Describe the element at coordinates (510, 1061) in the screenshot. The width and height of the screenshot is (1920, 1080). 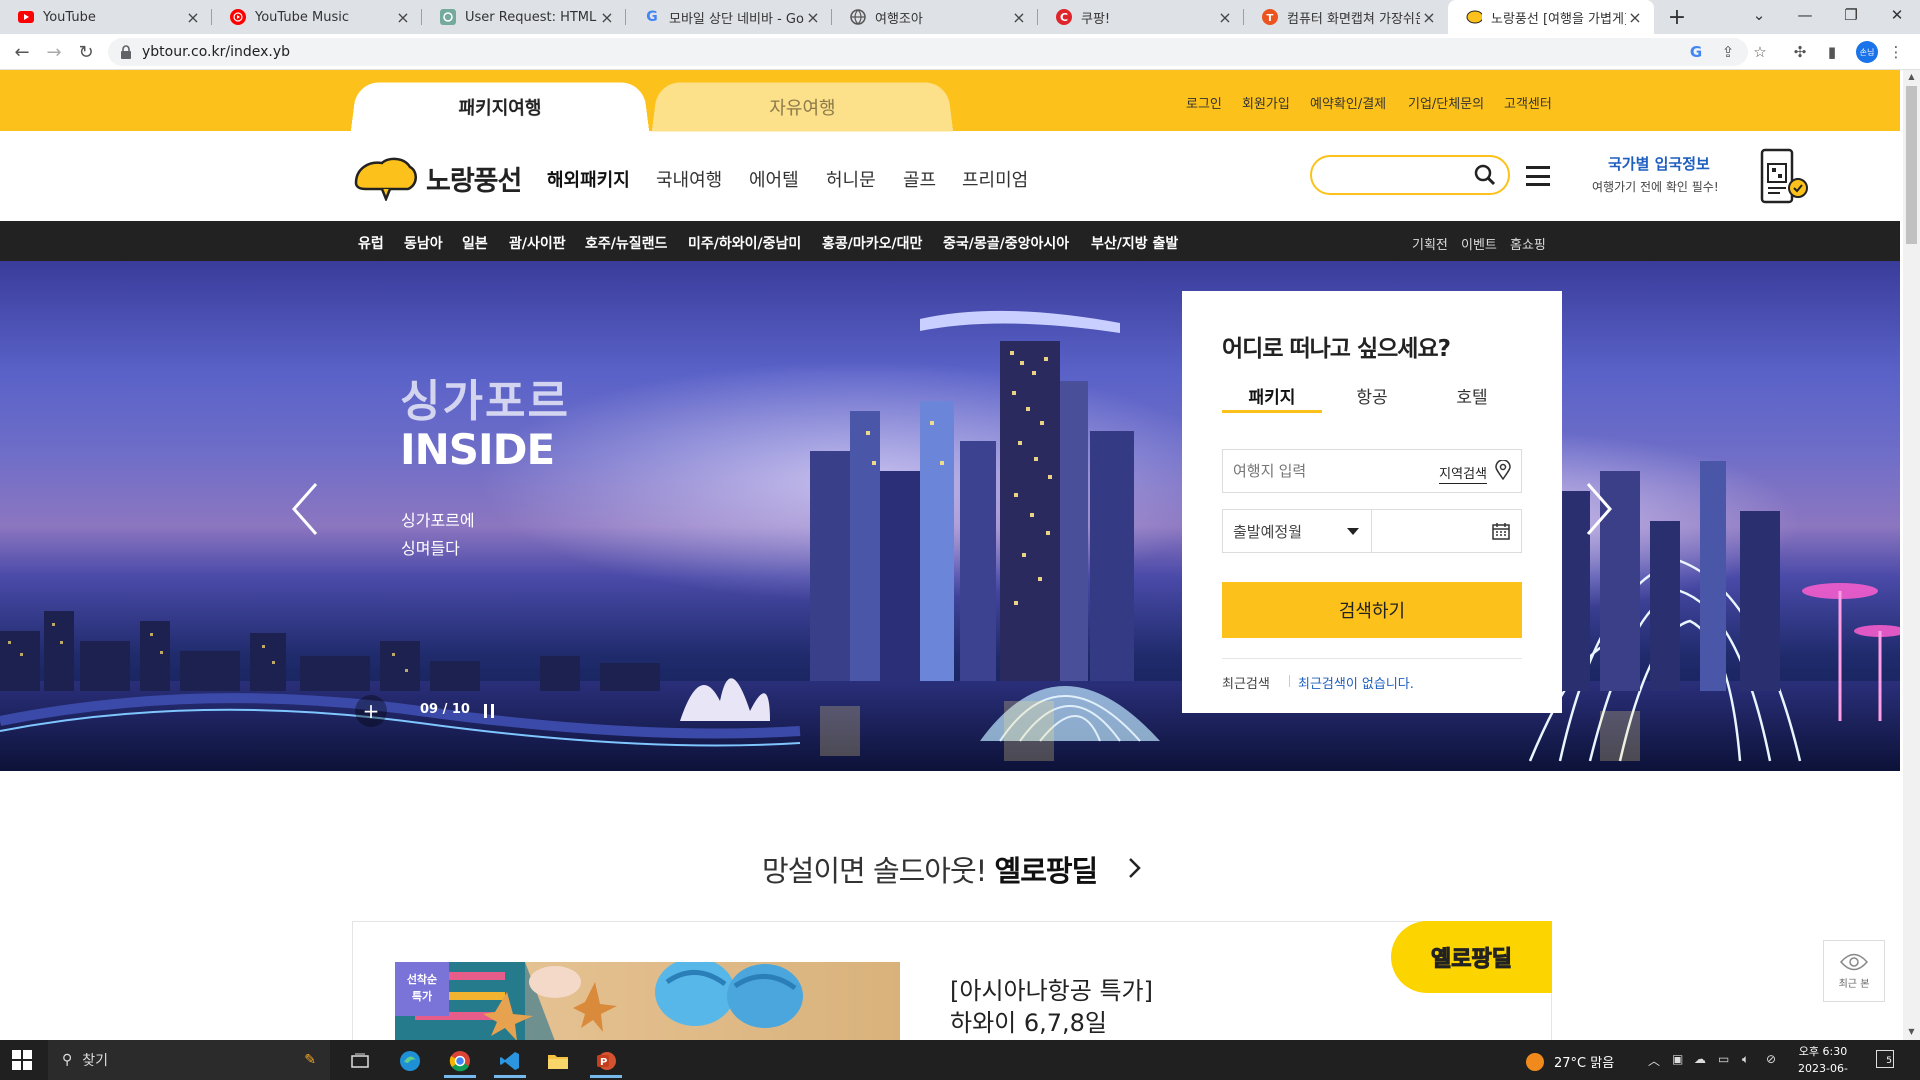
I see `vscode-icon` at that location.